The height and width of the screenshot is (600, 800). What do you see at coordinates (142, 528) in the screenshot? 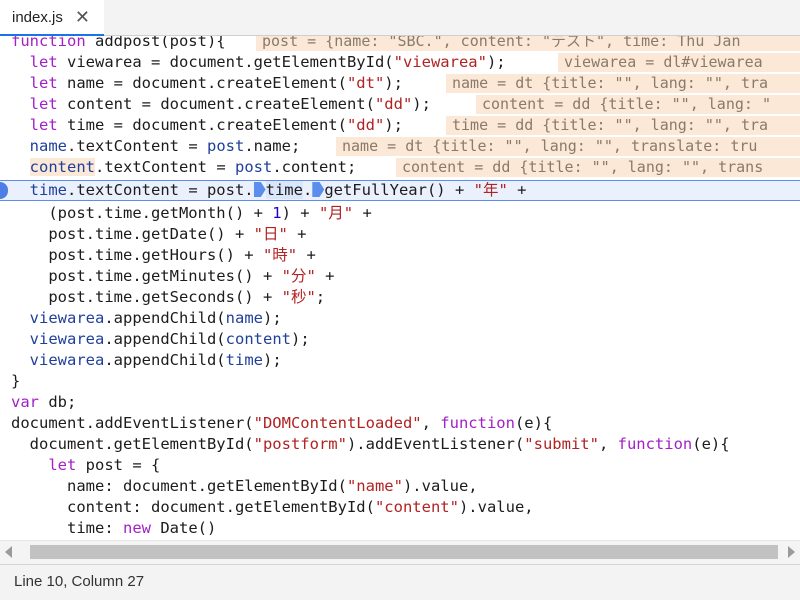
I see `code-line: time: new Date()` at bounding box center [142, 528].